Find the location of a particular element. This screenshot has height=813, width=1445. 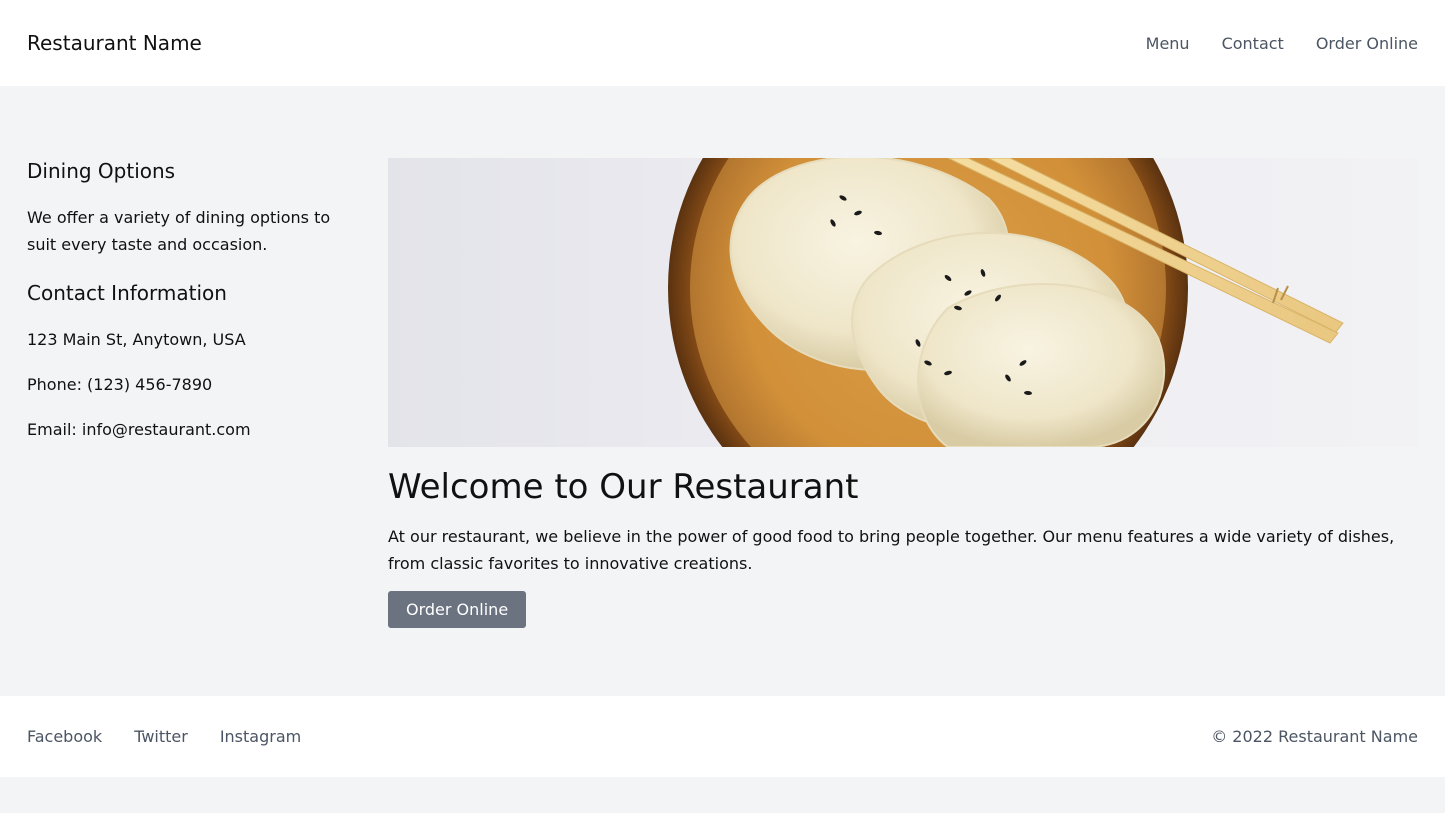

copyright-text: © 2022 Restaurant Name is located at coordinates (1314, 736).